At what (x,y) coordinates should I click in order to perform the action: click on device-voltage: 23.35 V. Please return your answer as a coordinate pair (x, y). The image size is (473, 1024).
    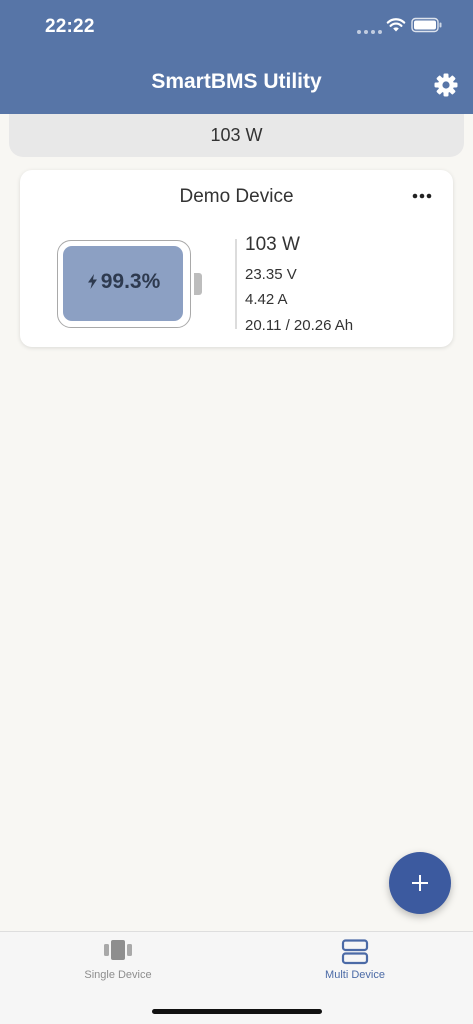
    Looking at the image, I should click on (271, 274).